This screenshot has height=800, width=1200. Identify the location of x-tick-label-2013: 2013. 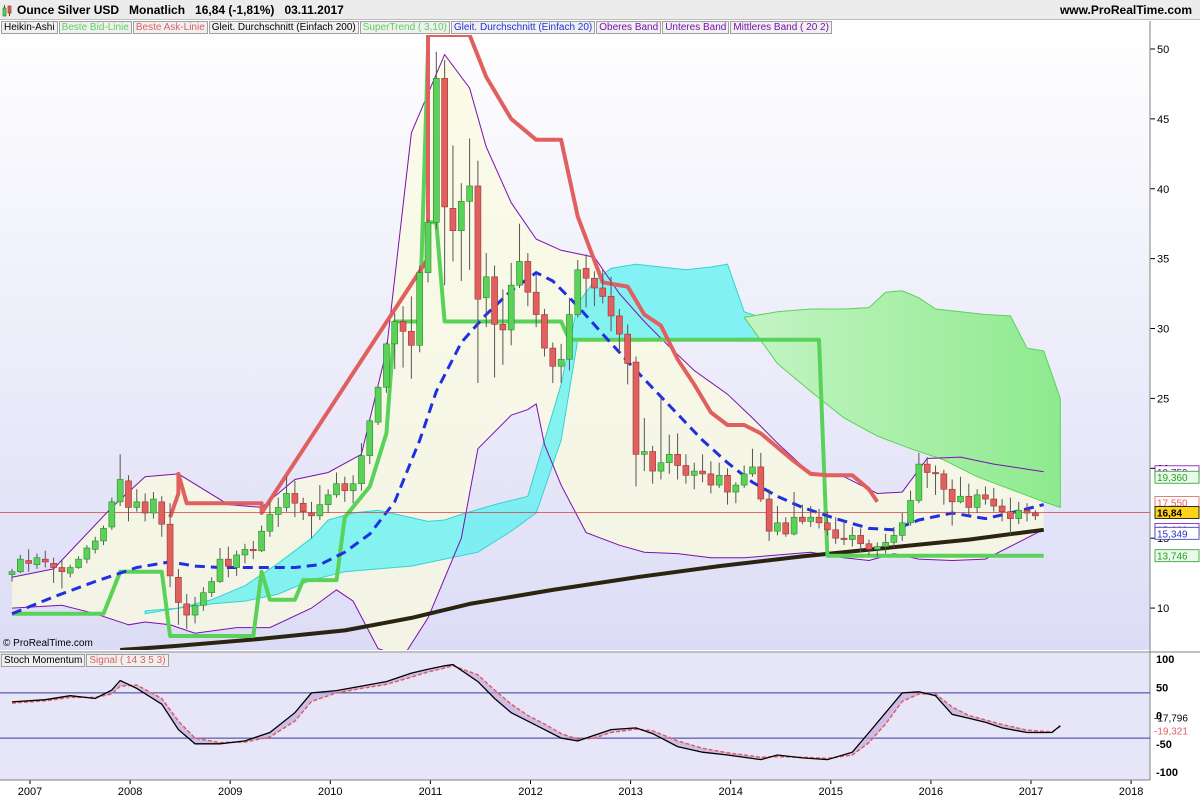
(630, 792).